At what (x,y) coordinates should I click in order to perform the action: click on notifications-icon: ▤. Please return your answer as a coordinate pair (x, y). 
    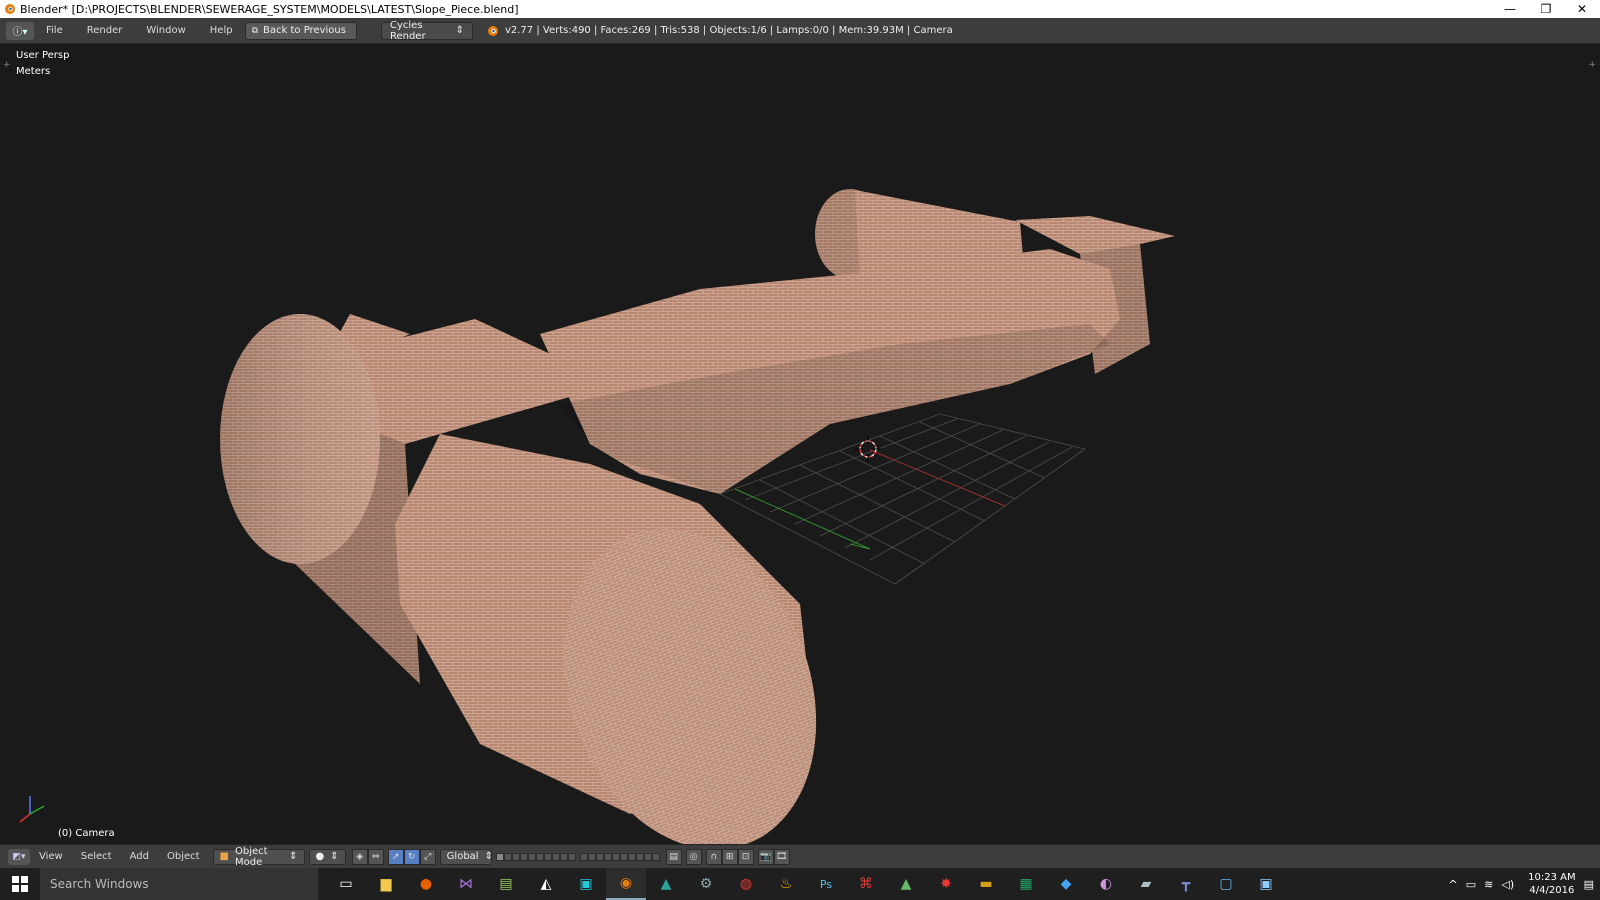
    Looking at the image, I should click on (1589, 884).